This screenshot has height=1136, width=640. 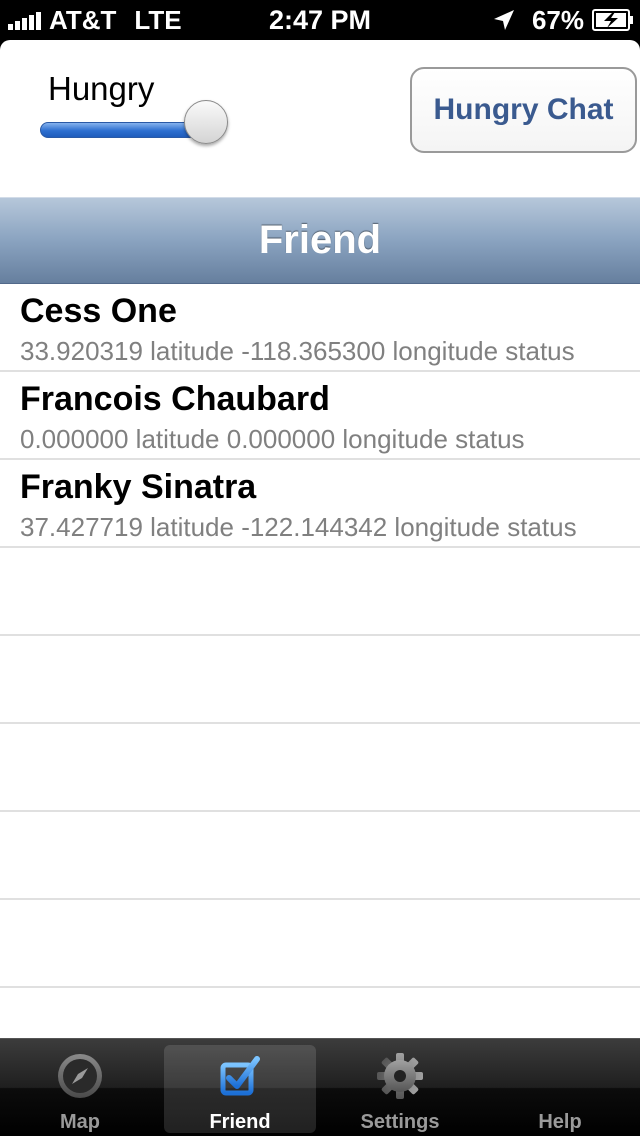 What do you see at coordinates (612, 20) in the screenshot?
I see `battery-charging-icon` at bounding box center [612, 20].